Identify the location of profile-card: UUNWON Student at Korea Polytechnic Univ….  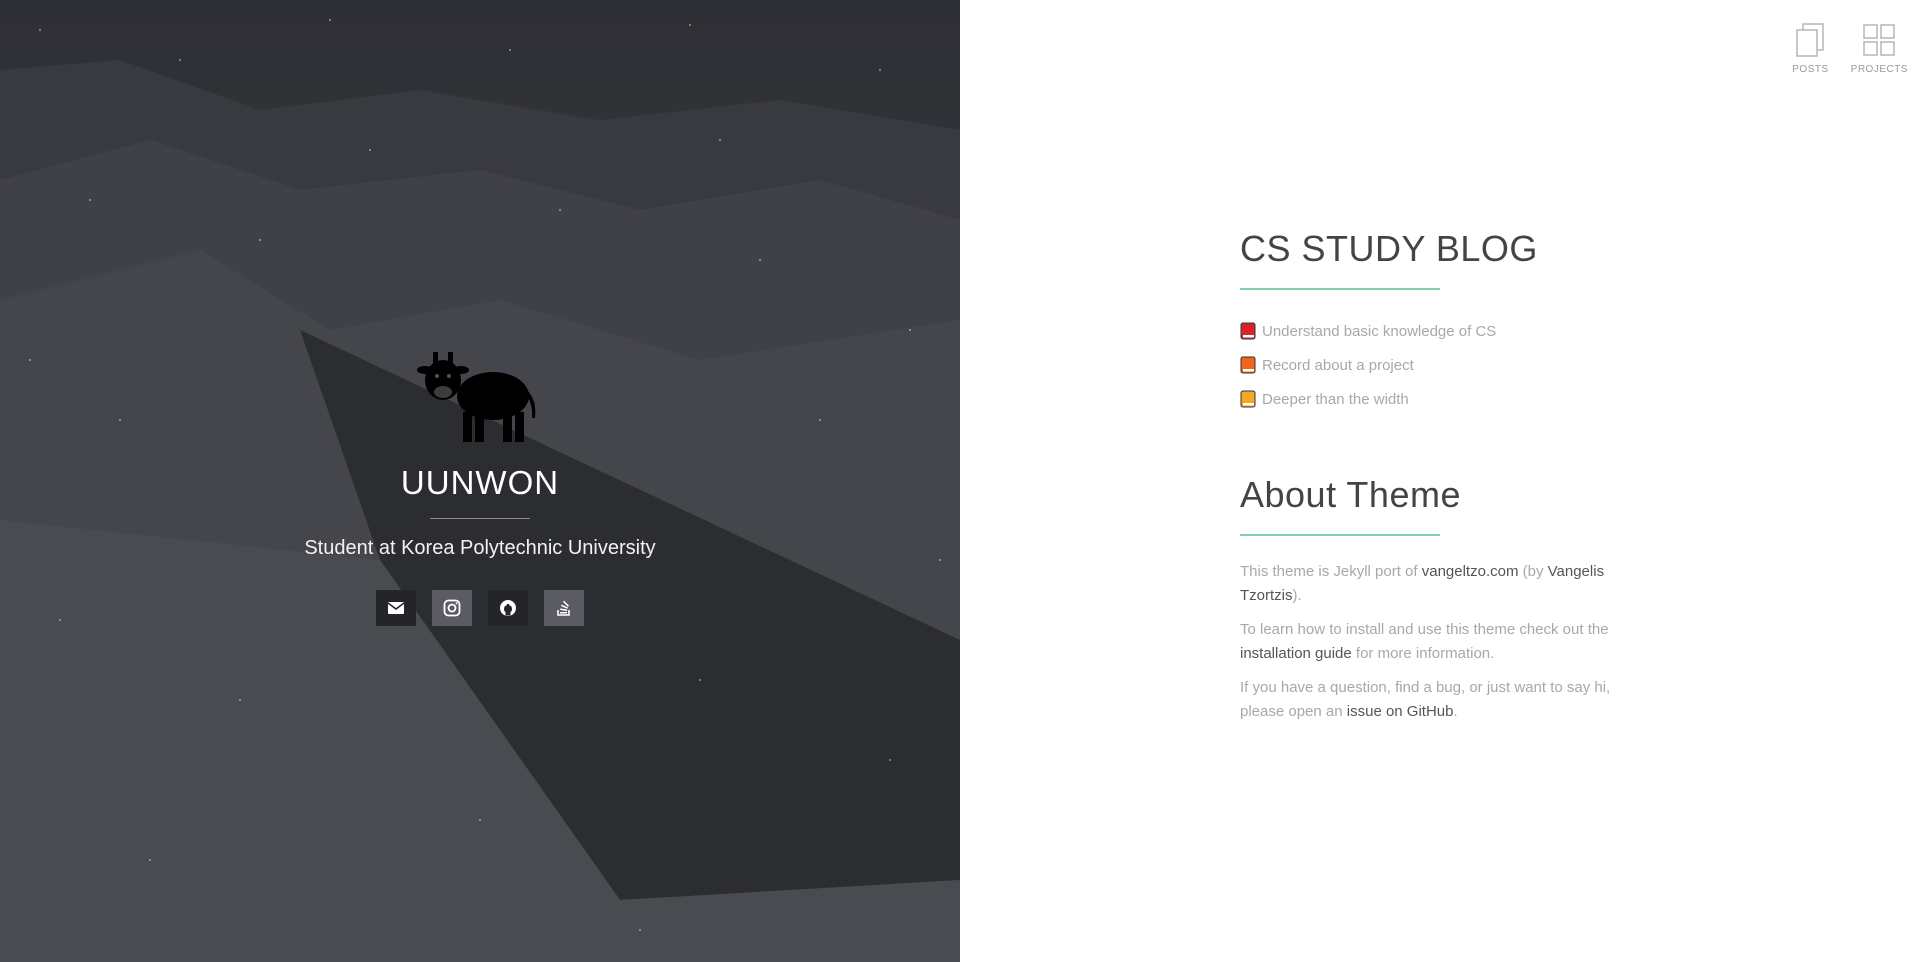
(480, 483).